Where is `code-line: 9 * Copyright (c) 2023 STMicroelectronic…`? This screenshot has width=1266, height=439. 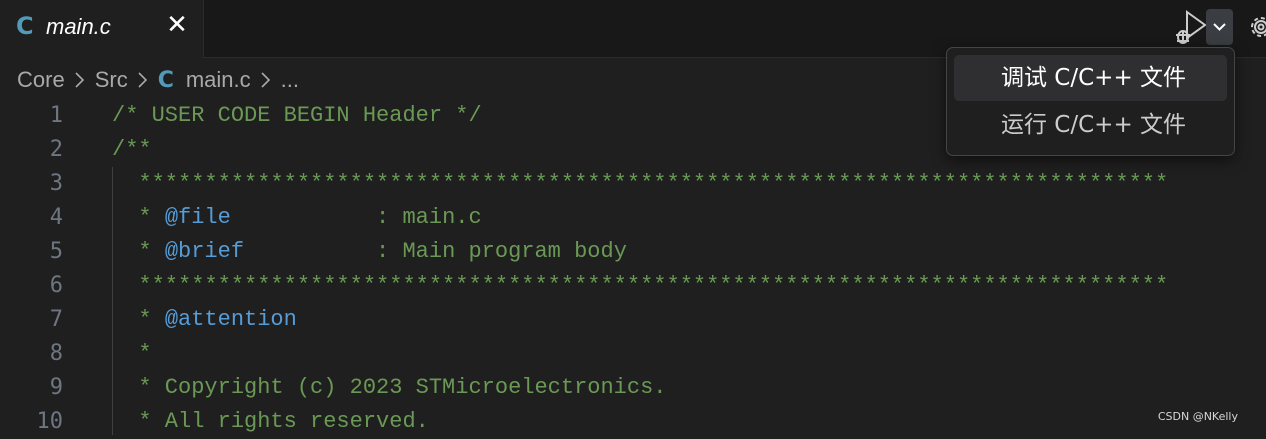 code-line: 9 * Copyright (c) 2023 STMicroelectronic… is located at coordinates (633, 388).